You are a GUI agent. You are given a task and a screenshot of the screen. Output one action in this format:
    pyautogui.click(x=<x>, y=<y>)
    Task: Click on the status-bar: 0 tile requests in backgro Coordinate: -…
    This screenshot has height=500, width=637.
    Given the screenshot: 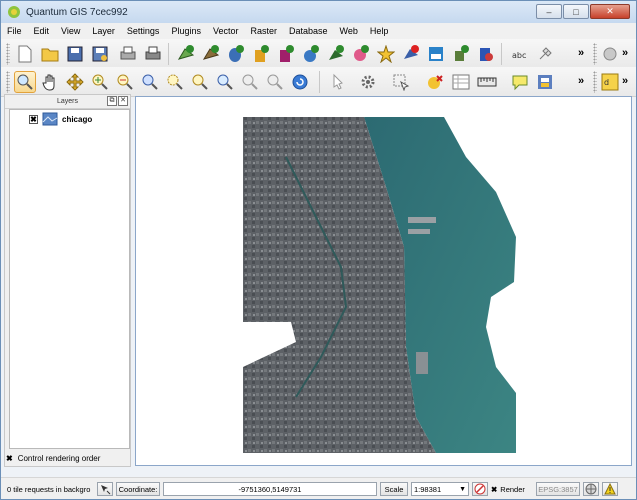 What is the action you would take?
    pyautogui.click(x=318, y=488)
    